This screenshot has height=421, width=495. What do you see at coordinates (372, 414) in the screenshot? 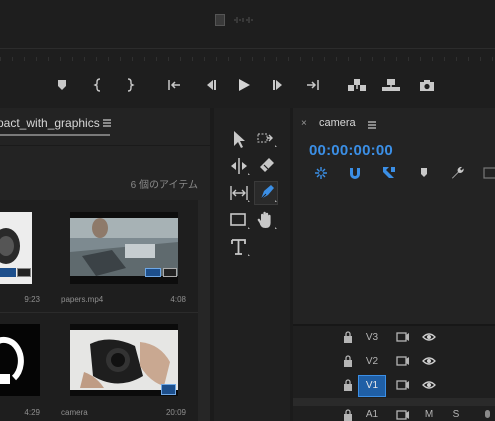
I see `track-label: A1` at bounding box center [372, 414].